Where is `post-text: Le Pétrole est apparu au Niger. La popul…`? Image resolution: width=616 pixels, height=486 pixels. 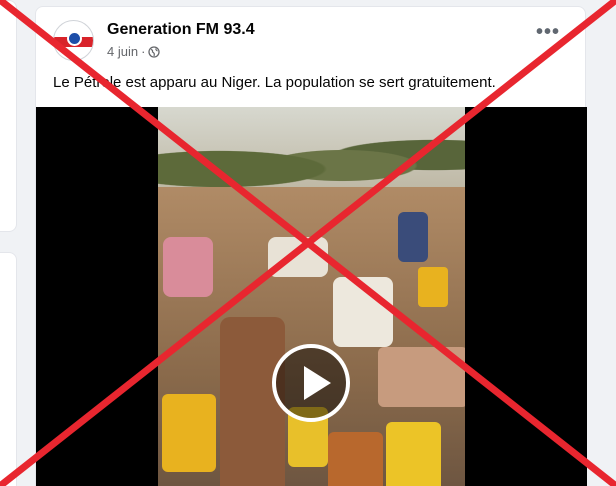 post-text: Le Pétrole est apparu au Niger. La popul… is located at coordinates (274, 82).